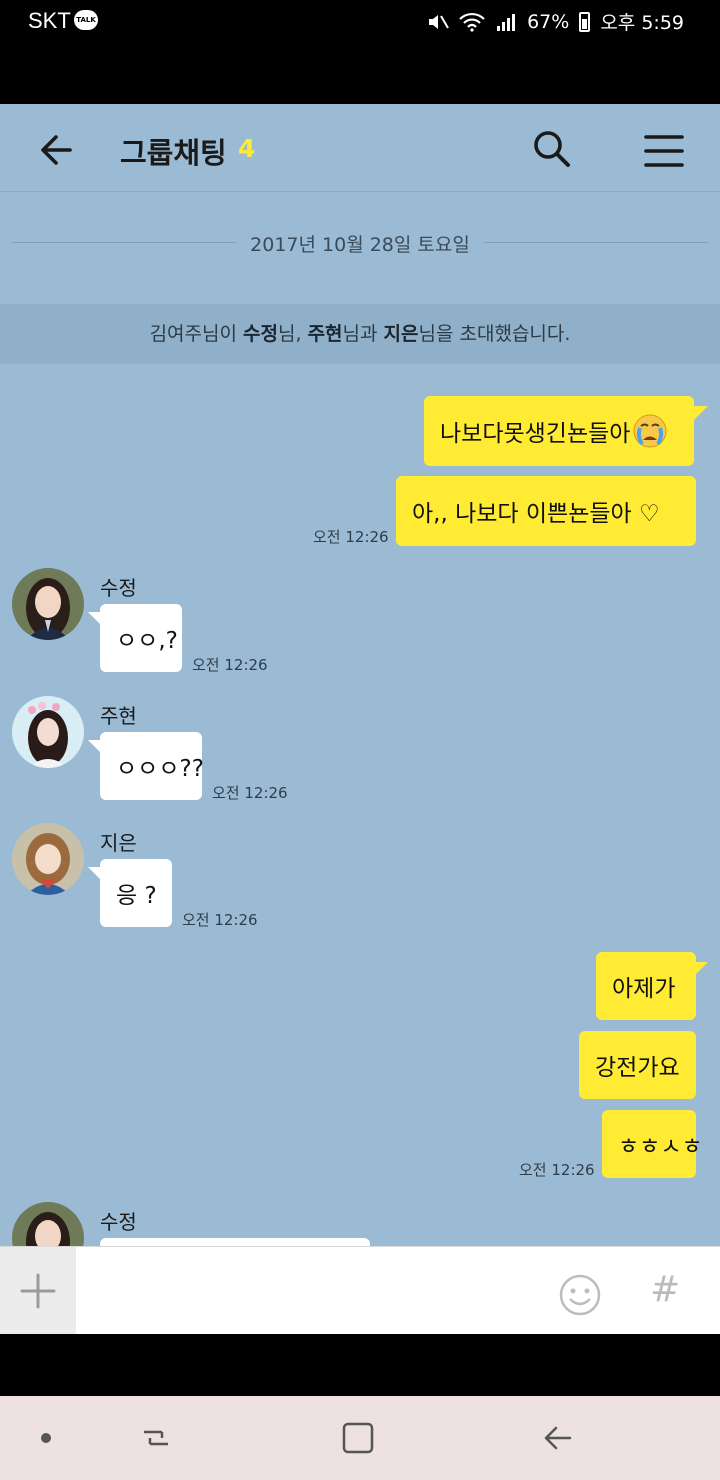  I want to click on received-message: 응 ?, so click(136, 893).